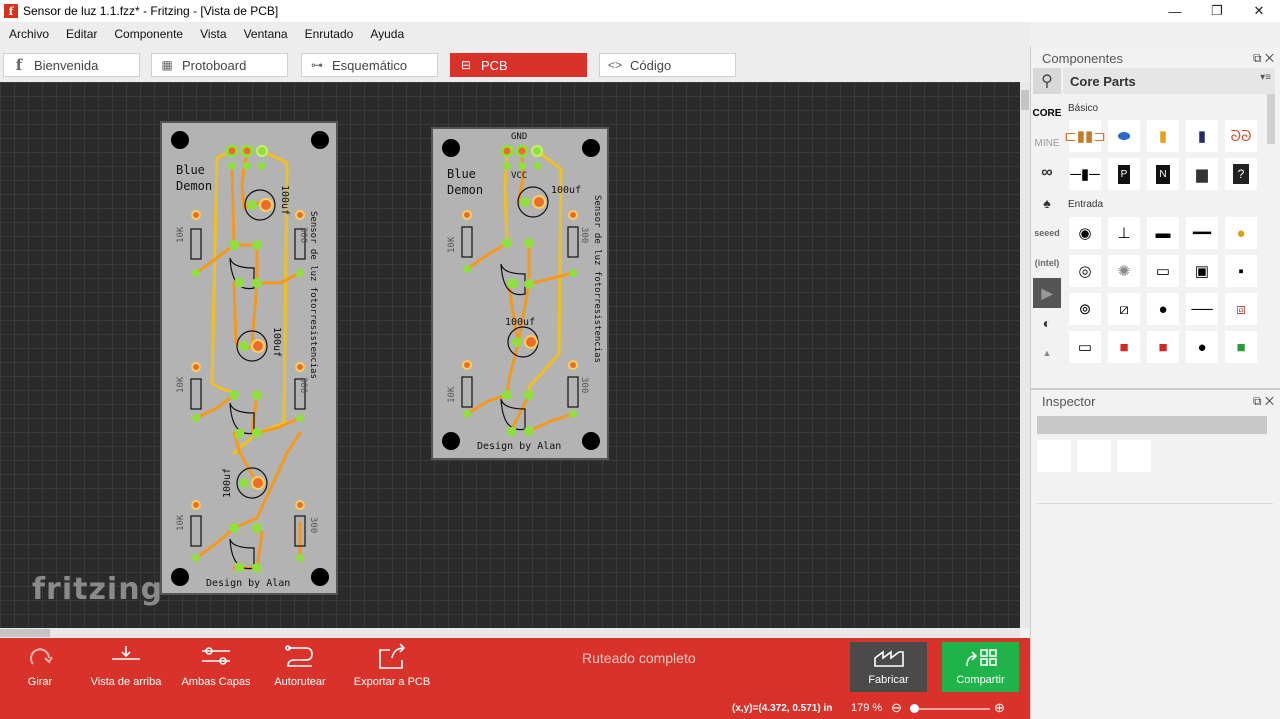 This screenshot has height=719, width=1280. I want to click on bin-scroll-up-icon: ▲, so click(1047, 353).